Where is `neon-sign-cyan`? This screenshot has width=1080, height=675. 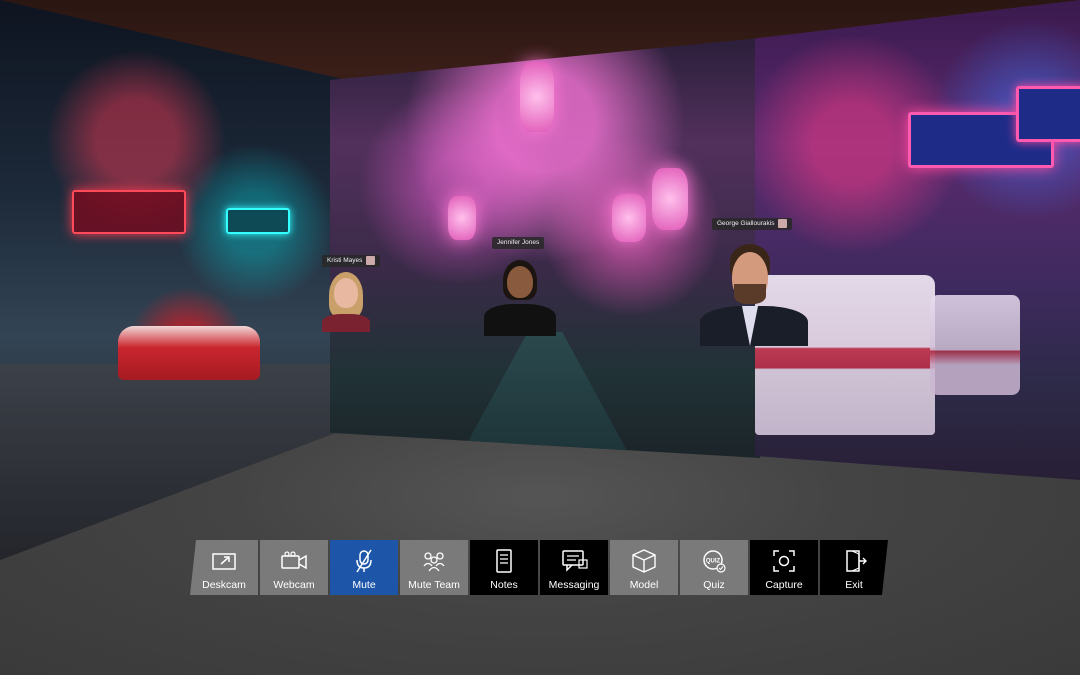
neon-sign-cyan is located at coordinates (258, 221).